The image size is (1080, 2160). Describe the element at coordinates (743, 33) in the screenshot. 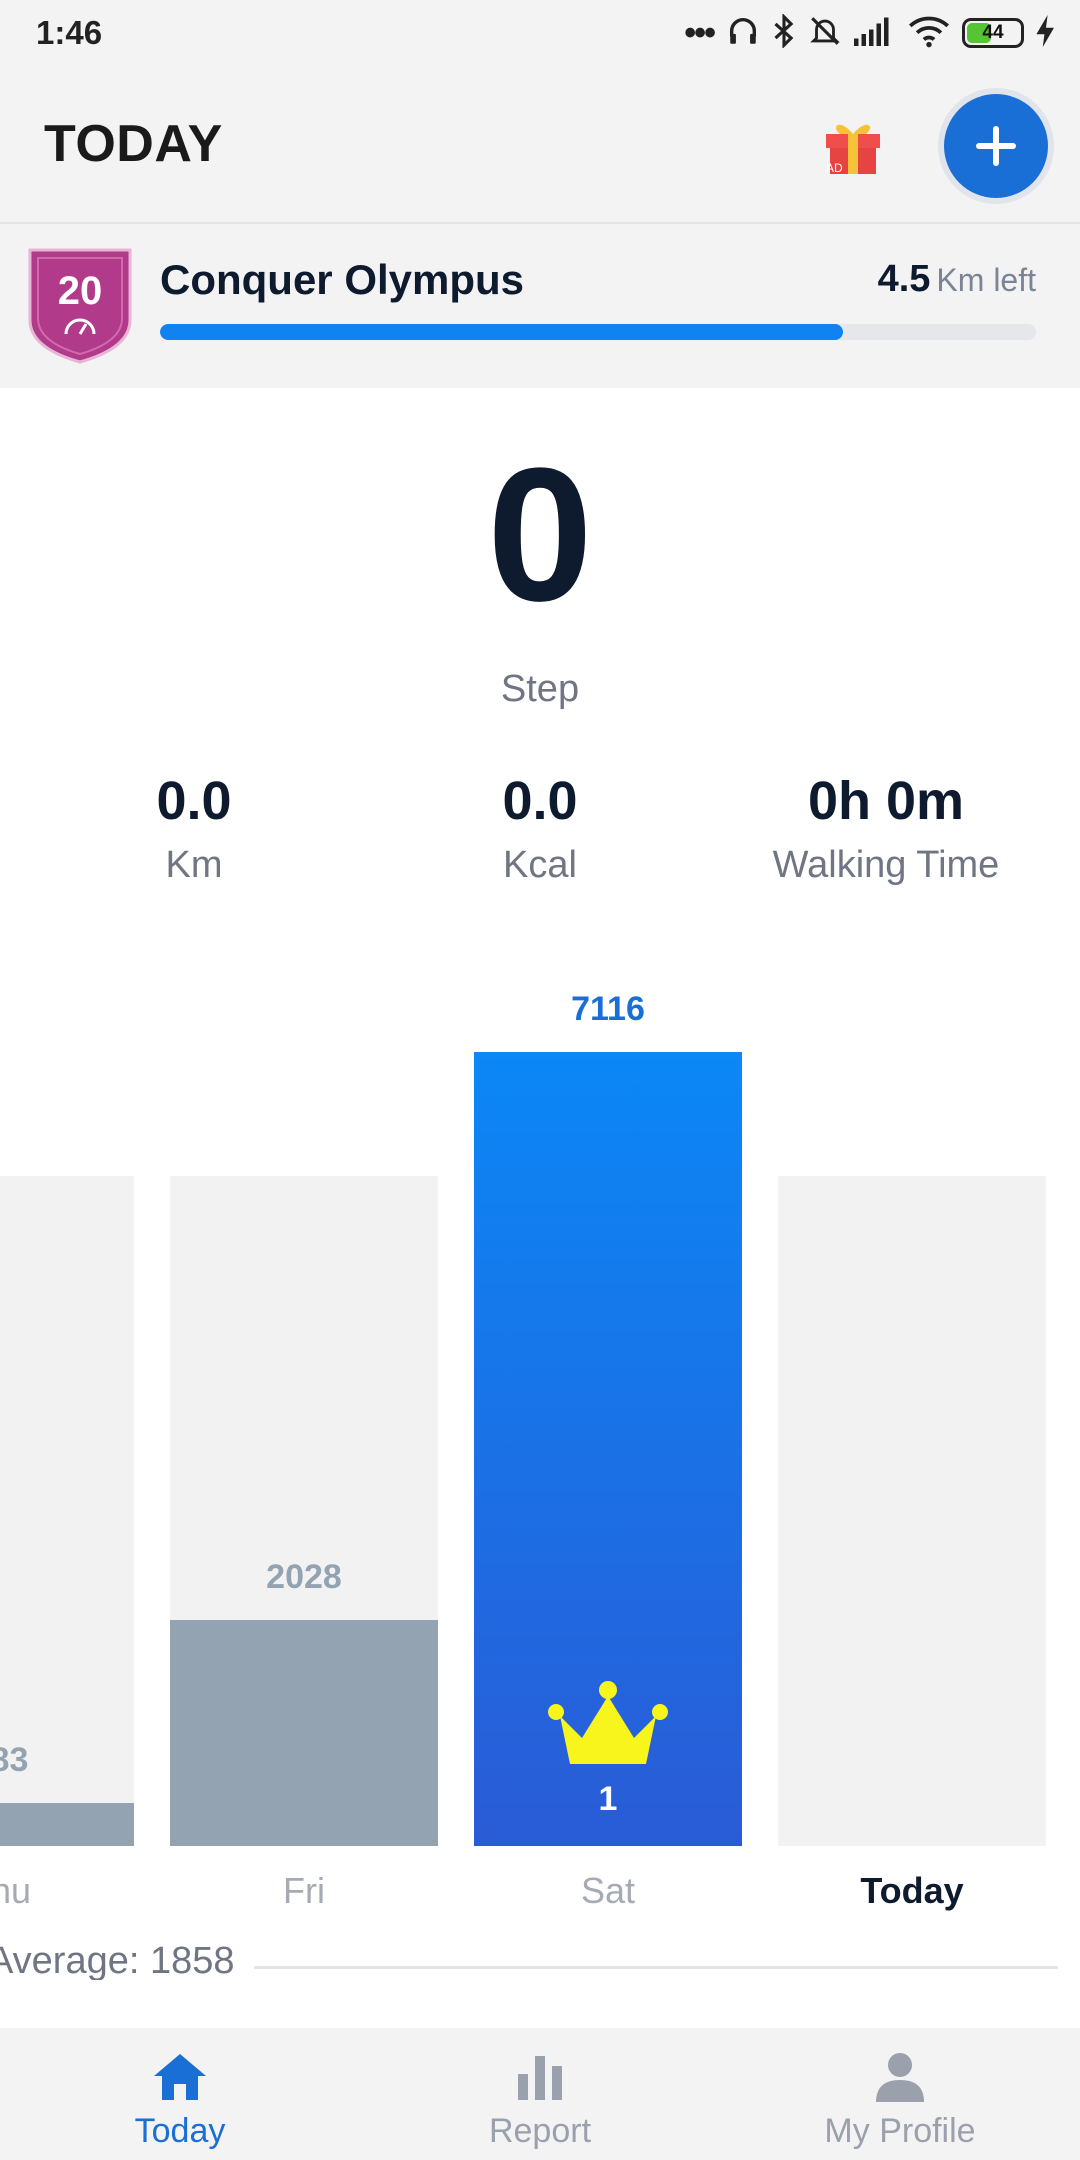

I see `headphones-icon` at that location.